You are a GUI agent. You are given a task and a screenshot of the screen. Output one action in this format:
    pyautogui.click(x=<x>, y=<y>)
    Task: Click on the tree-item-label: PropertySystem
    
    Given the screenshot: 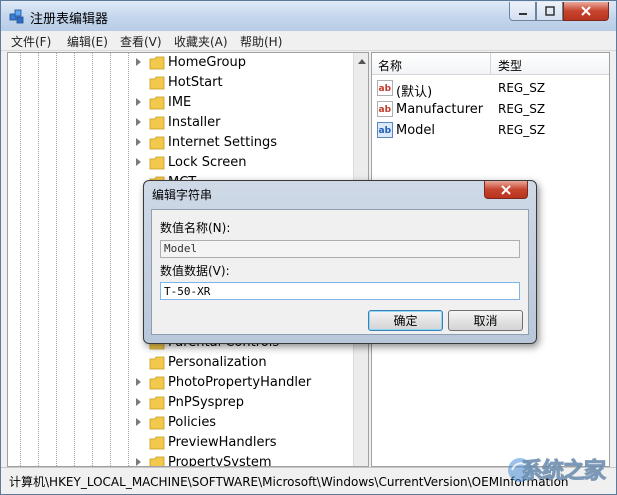 What is the action you would take?
    pyautogui.click(x=220, y=461)
    